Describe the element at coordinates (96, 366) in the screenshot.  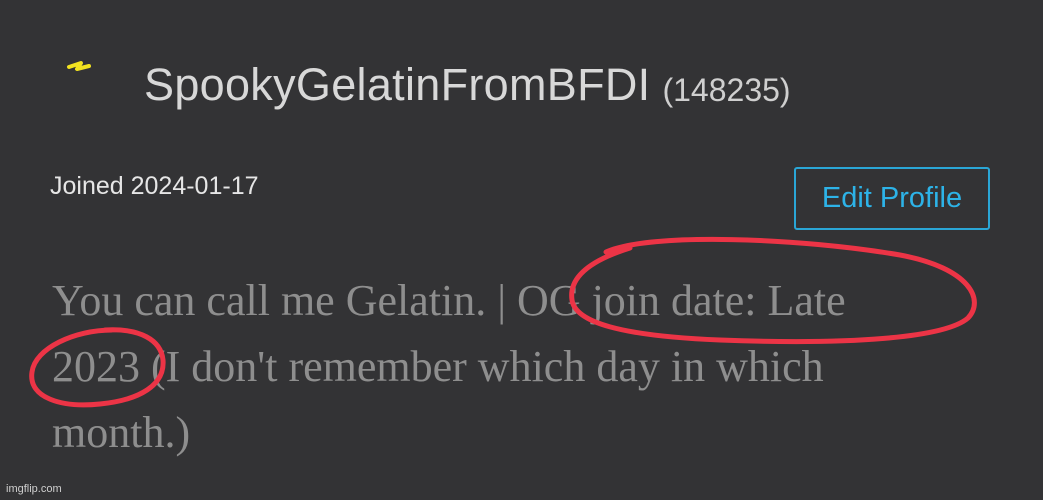
I see `bio-highlighted-year: 2023` at that location.